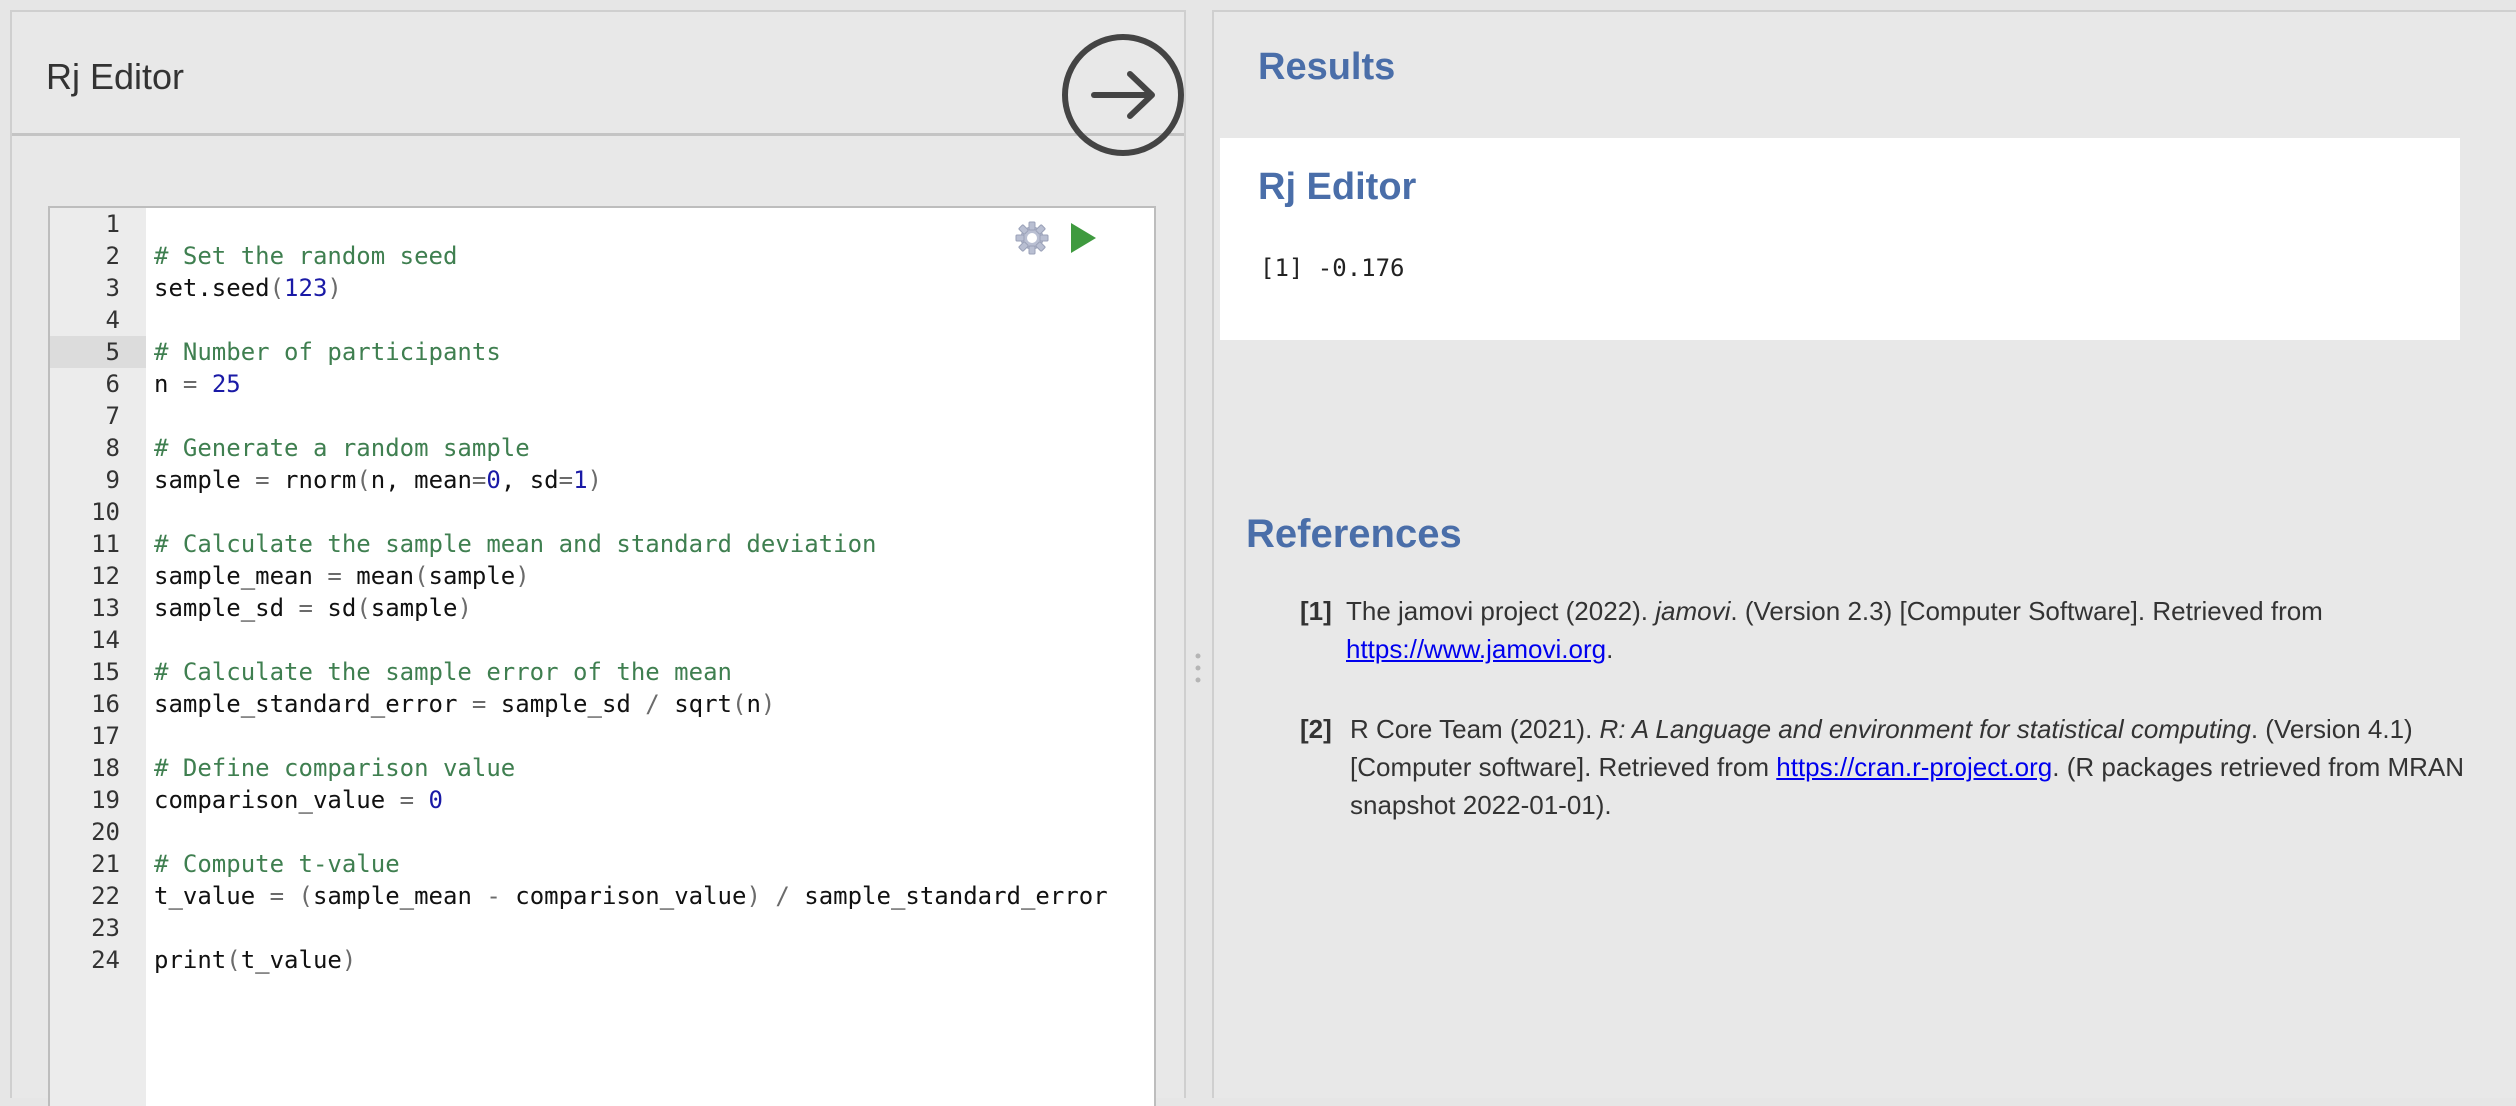  What do you see at coordinates (105, 800) in the screenshot?
I see `line-number: 19` at bounding box center [105, 800].